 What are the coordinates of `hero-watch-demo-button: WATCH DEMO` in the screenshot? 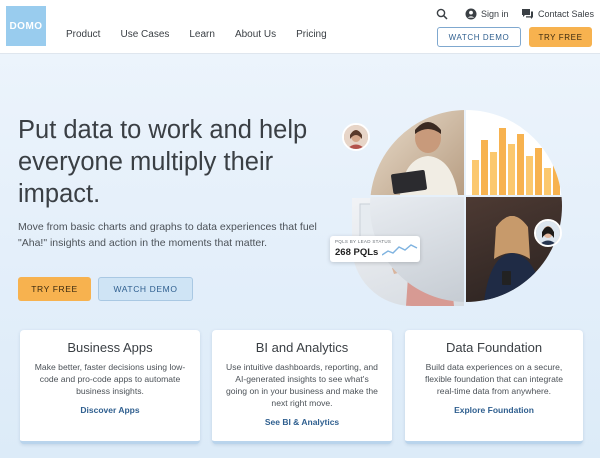 It's located at (145, 289).